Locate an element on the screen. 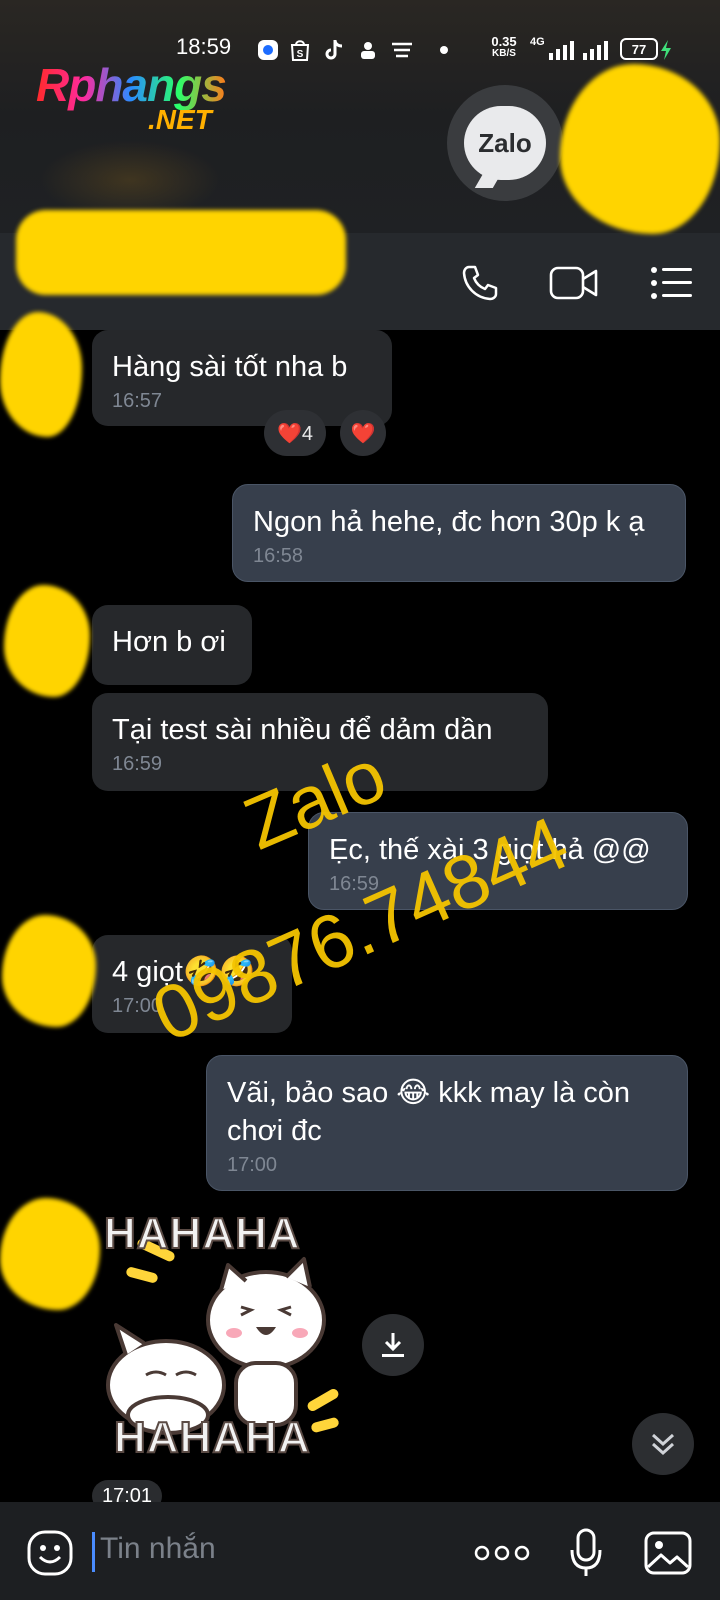 Image resolution: width=720 pixels, height=1600 pixels. react-heart-button: ❤️ is located at coordinates (363, 433).